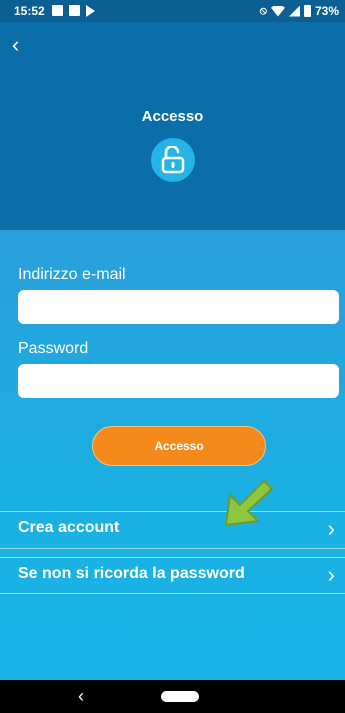 Image resolution: width=345 pixels, height=713 pixels. What do you see at coordinates (81, 696) in the screenshot?
I see `nav-back-icon: ‹` at bounding box center [81, 696].